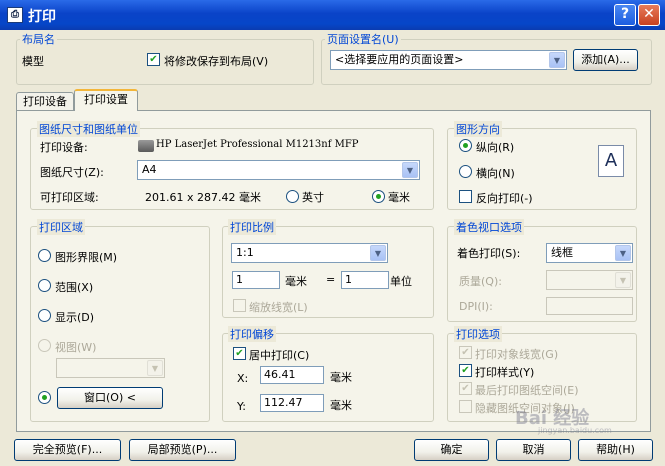  Describe the element at coordinates (465, 406) in the screenshot. I see `hide-paperspace-checkbox` at that location.